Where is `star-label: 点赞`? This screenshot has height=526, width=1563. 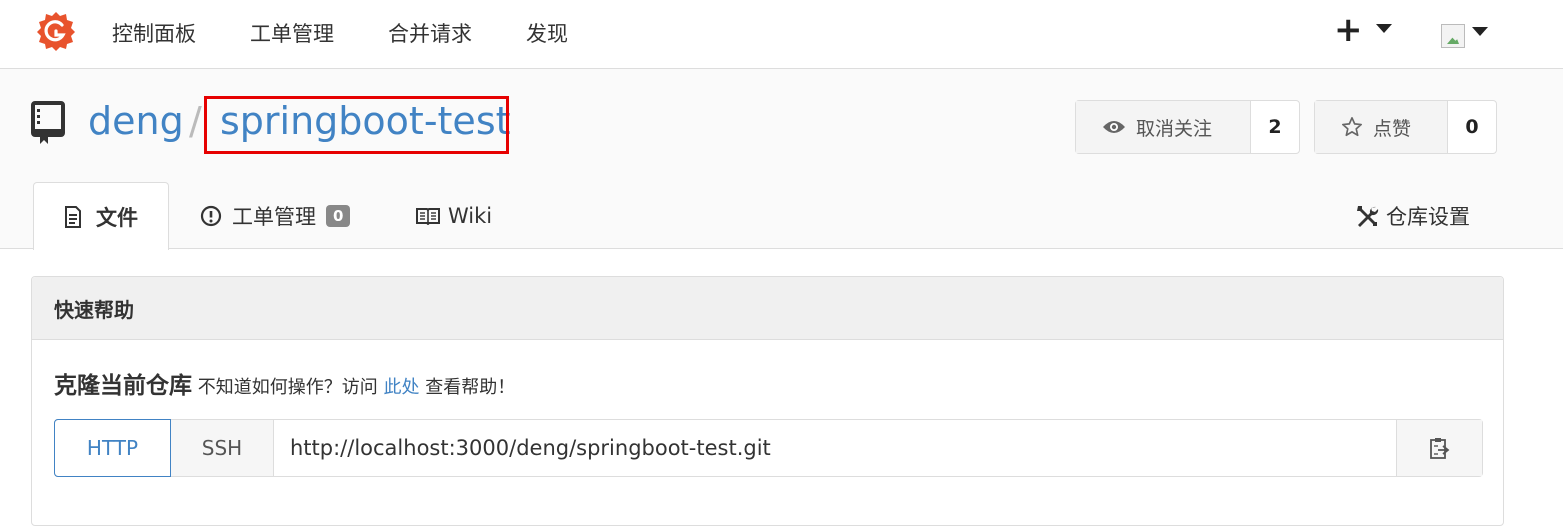
star-label: 点赞 is located at coordinates (1392, 128).